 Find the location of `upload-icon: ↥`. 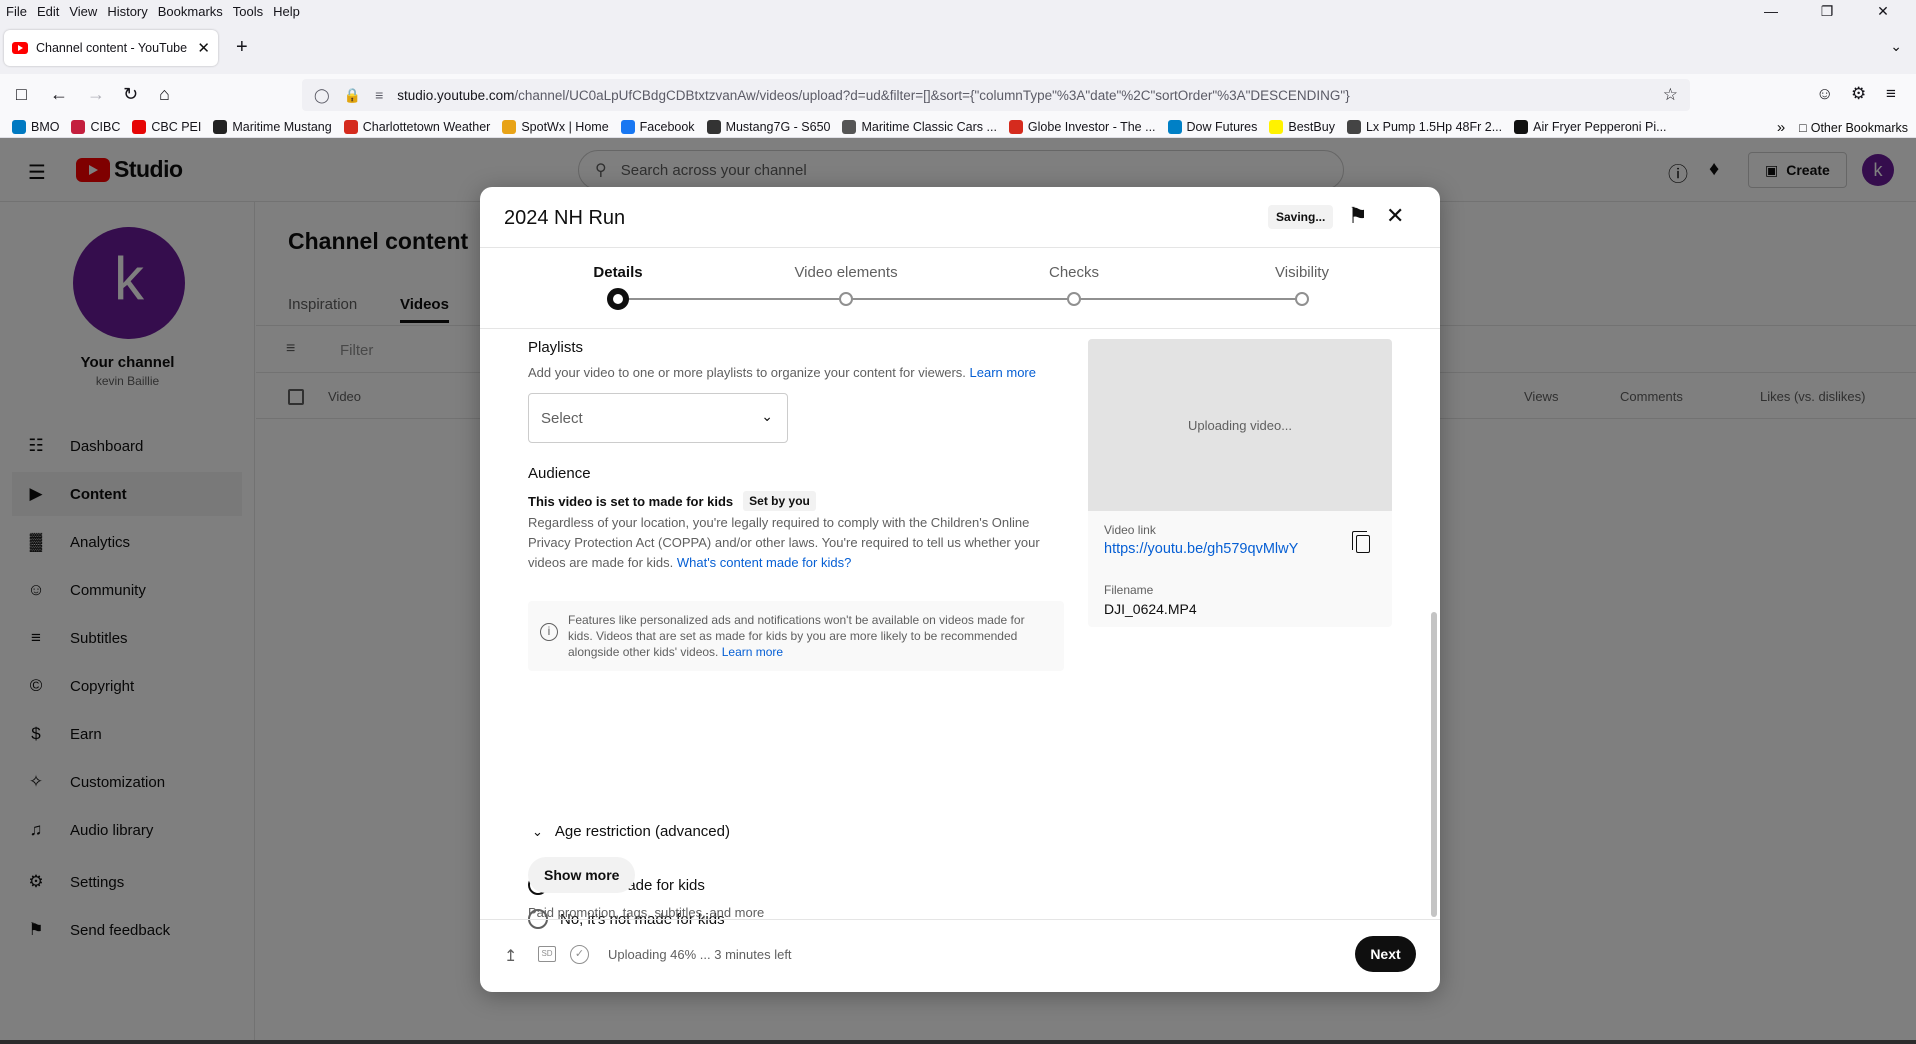

upload-icon: ↥ is located at coordinates (510, 956).